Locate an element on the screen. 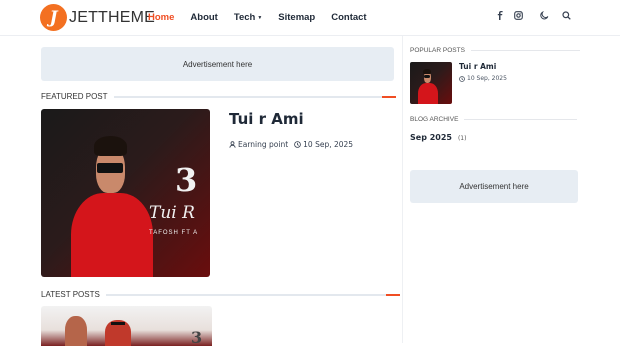  featured-post-meta: Earning point 10 Sep, 2025 is located at coordinates (294, 144).